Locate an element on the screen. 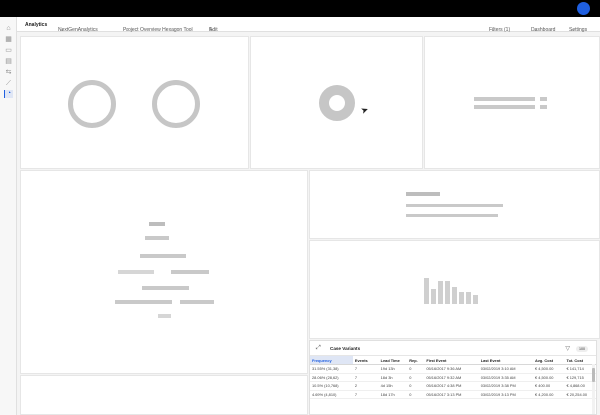  column-header: First Event is located at coordinates (451, 360).